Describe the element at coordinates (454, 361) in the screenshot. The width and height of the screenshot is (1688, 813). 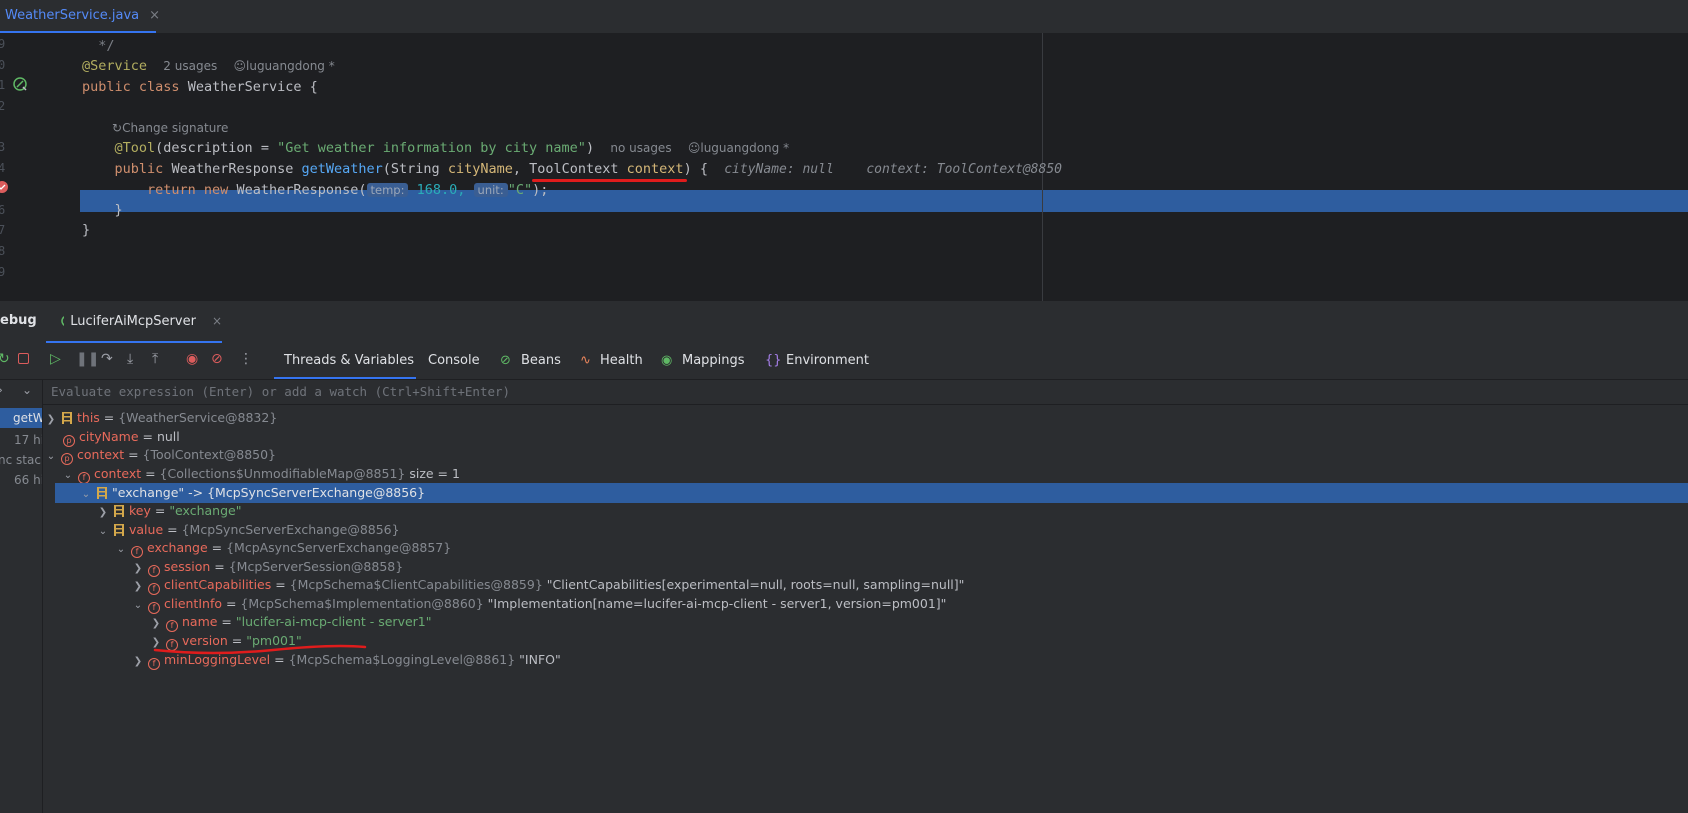
I see `tab-console: Console` at that location.